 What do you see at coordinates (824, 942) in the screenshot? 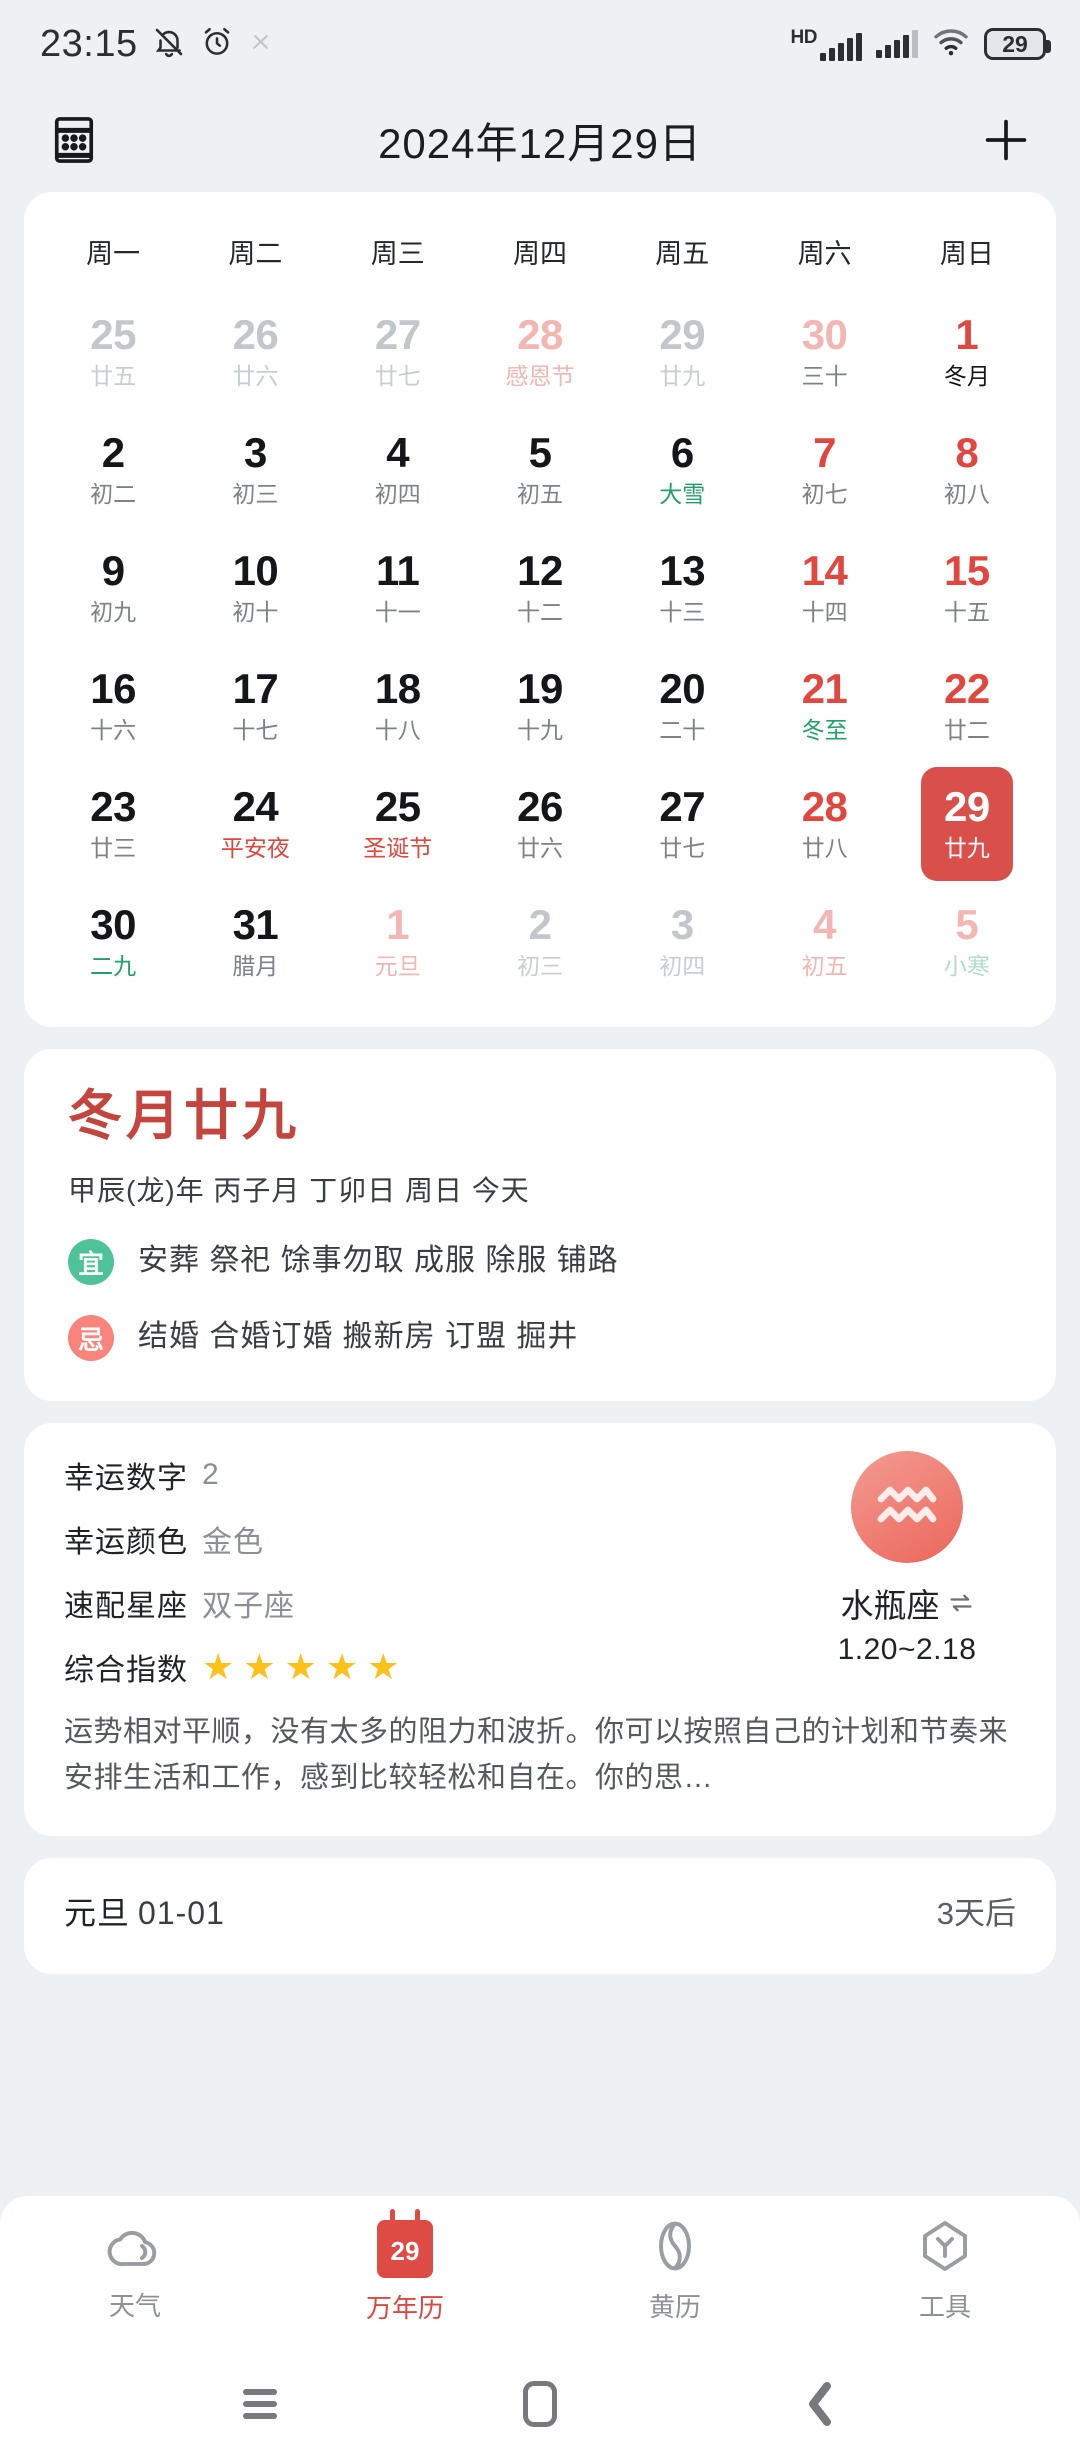
I see `calendar-day-cell: 4 初五` at bounding box center [824, 942].